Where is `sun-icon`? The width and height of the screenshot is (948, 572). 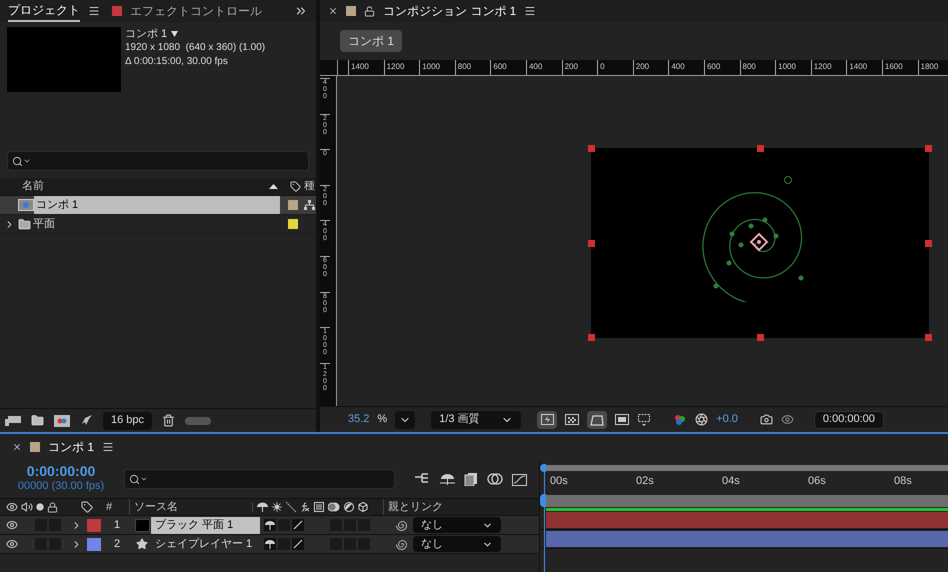
sun-icon is located at coordinates (277, 507).